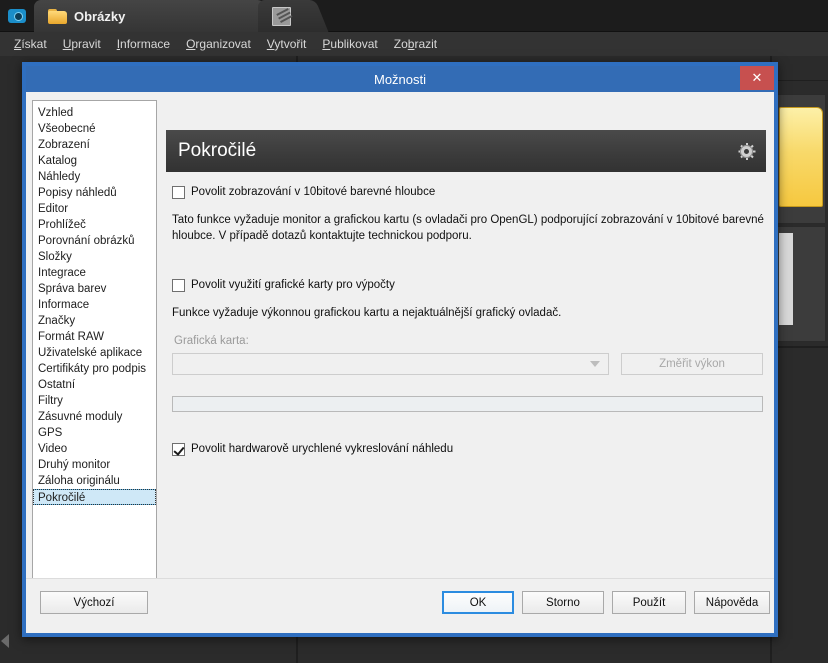 The image size is (828, 663). I want to click on menu-item-ziskat: Získat, so click(30, 44).